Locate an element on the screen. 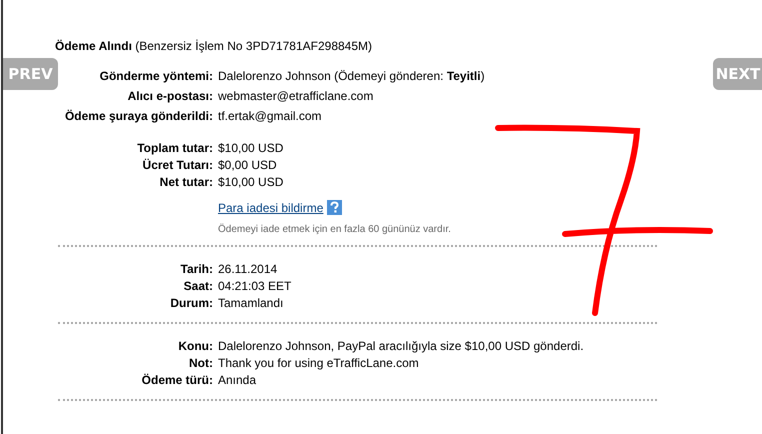  field-value: Dalelorenzo Johnson, PayPal aracılığıyla size $10,00 USD gönderdi. is located at coordinates (401, 346).